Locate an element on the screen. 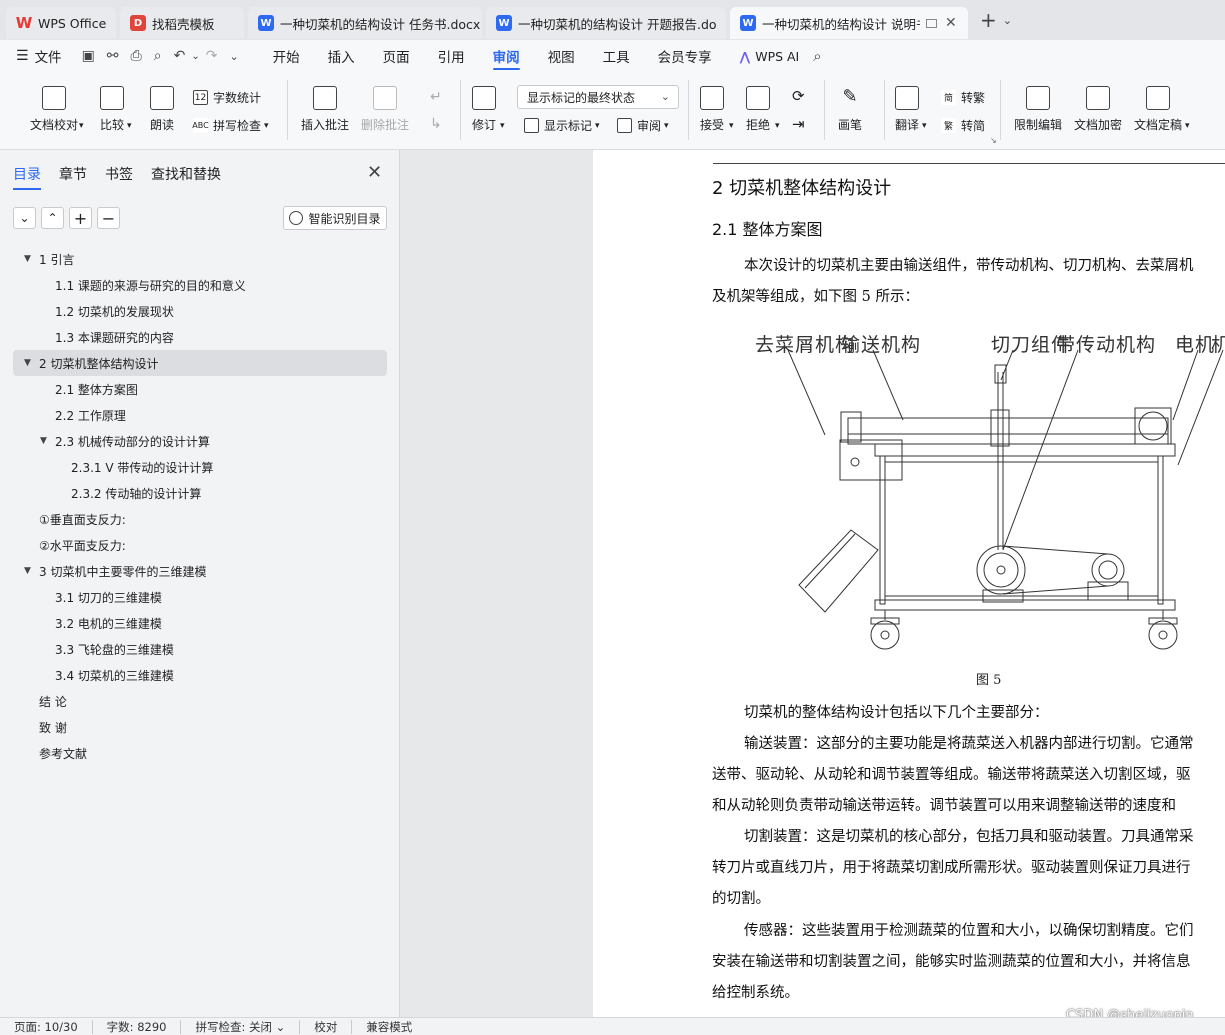  proofread-dropdown-icon: ▾ is located at coordinates (81, 126).